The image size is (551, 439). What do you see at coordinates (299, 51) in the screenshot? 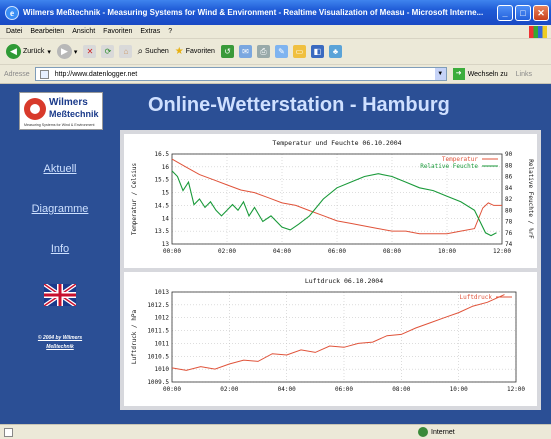
I see `folder-icon: ▭` at bounding box center [299, 51].